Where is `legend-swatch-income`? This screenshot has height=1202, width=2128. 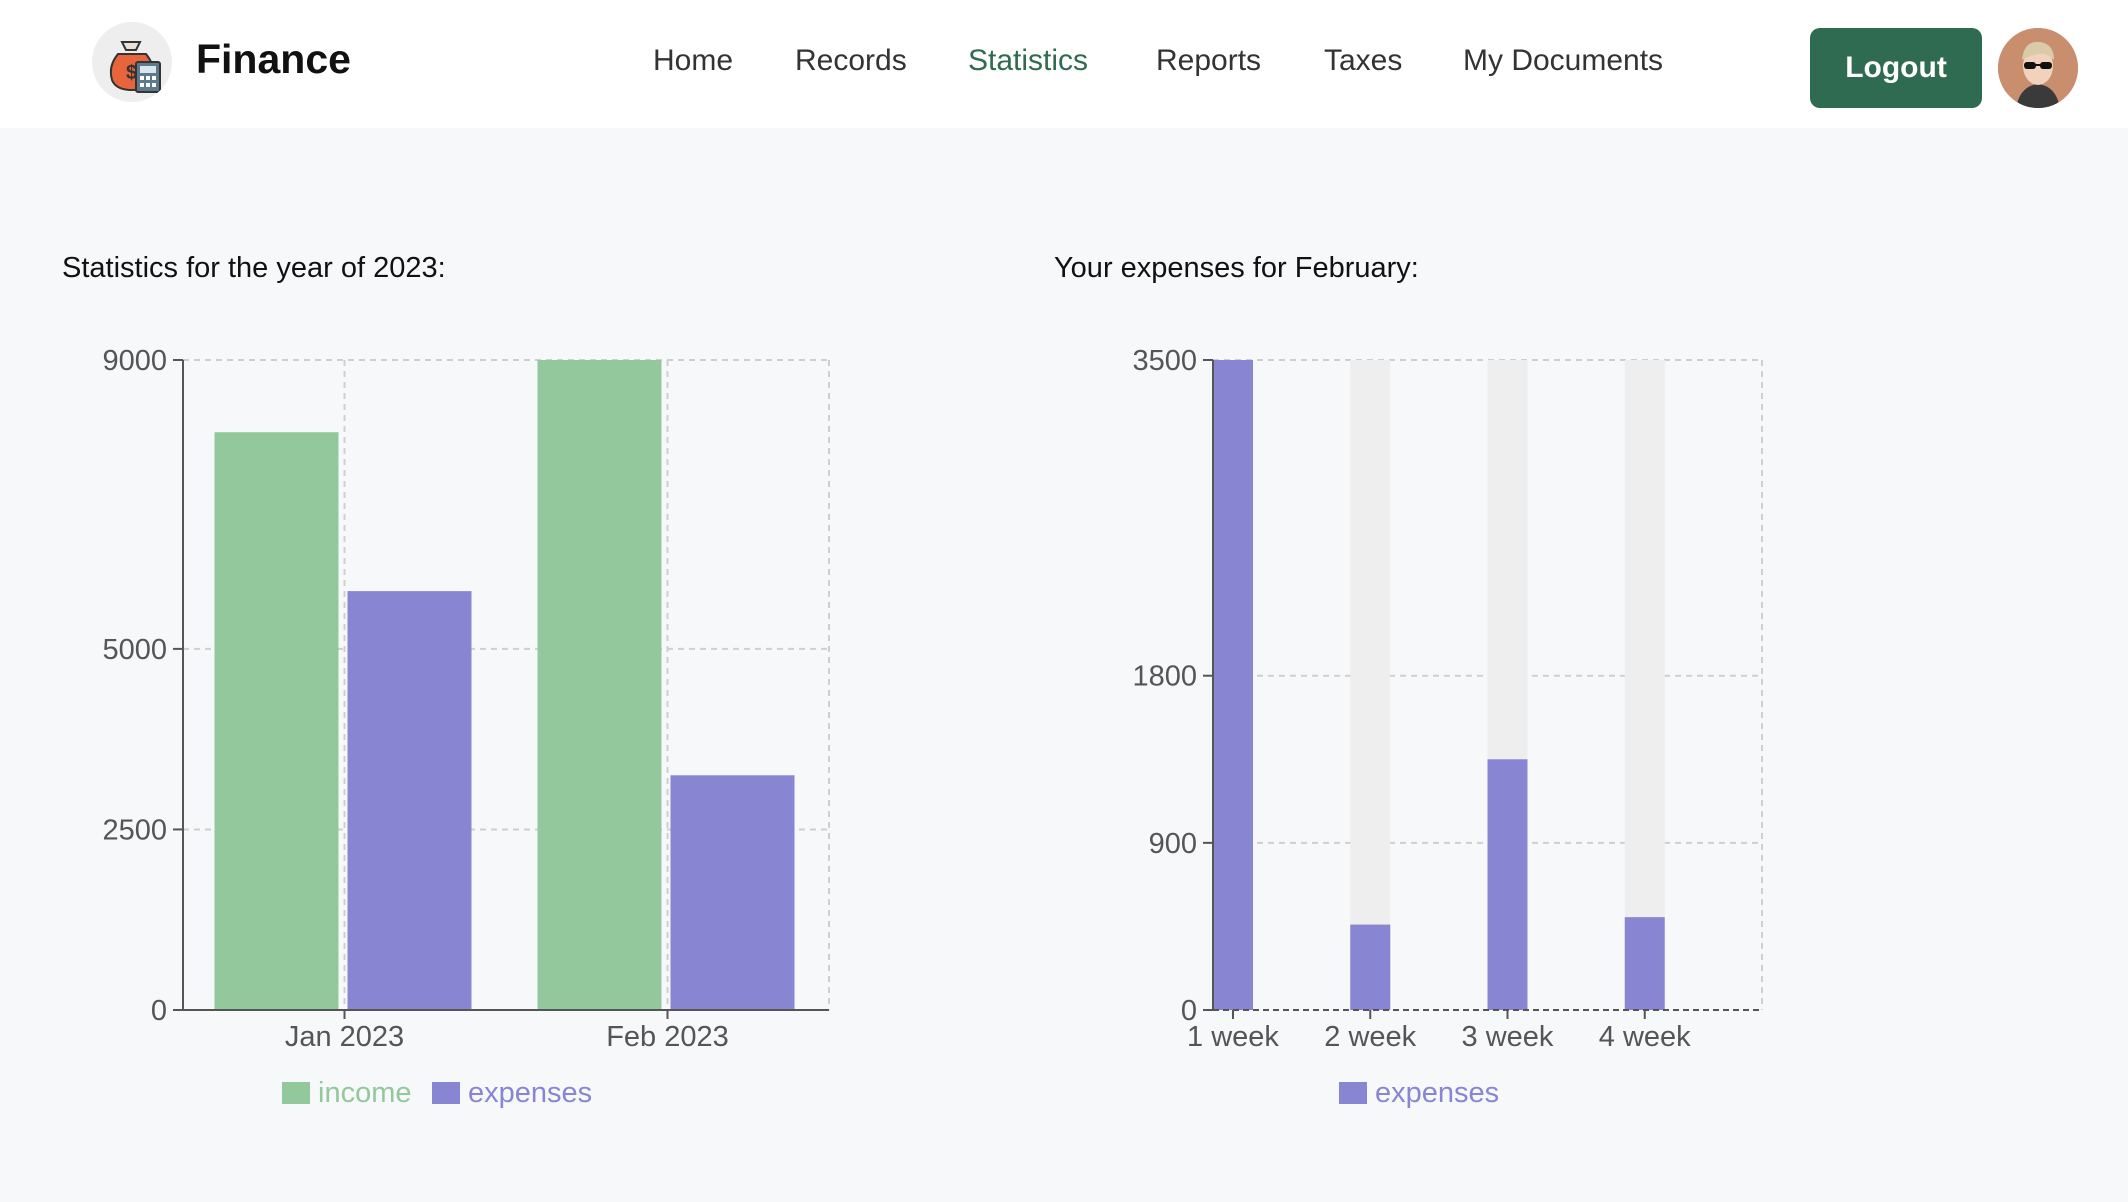
legend-swatch-income is located at coordinates (296, 1093).